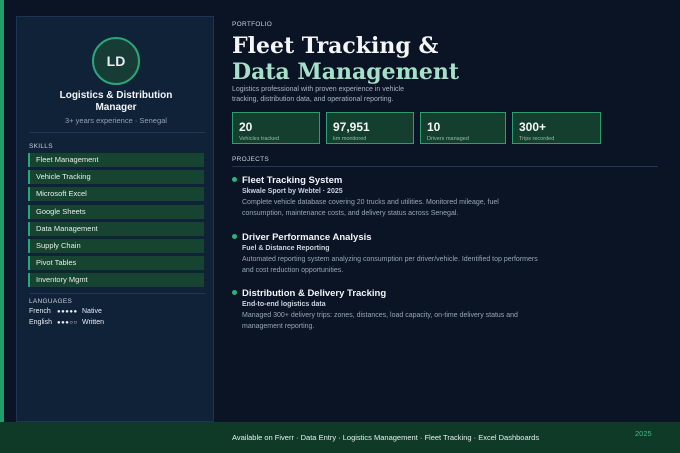 Image resolution: width=680 pixels, height=453 pixels. I want to click on stat-label: Trips recorded, so click(537, 139).